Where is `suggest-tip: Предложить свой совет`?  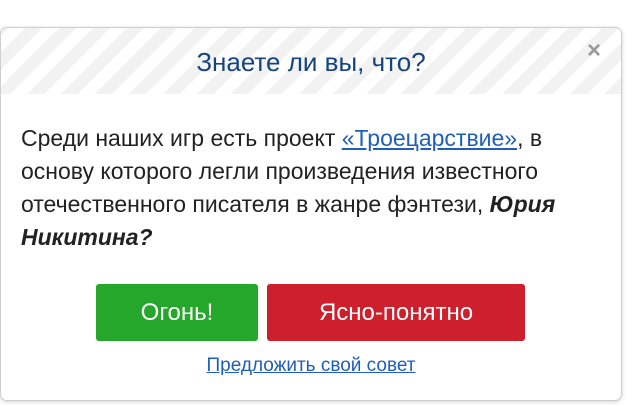
suggest-tip: Предложить свой совет is located at coordinates (311, 366).